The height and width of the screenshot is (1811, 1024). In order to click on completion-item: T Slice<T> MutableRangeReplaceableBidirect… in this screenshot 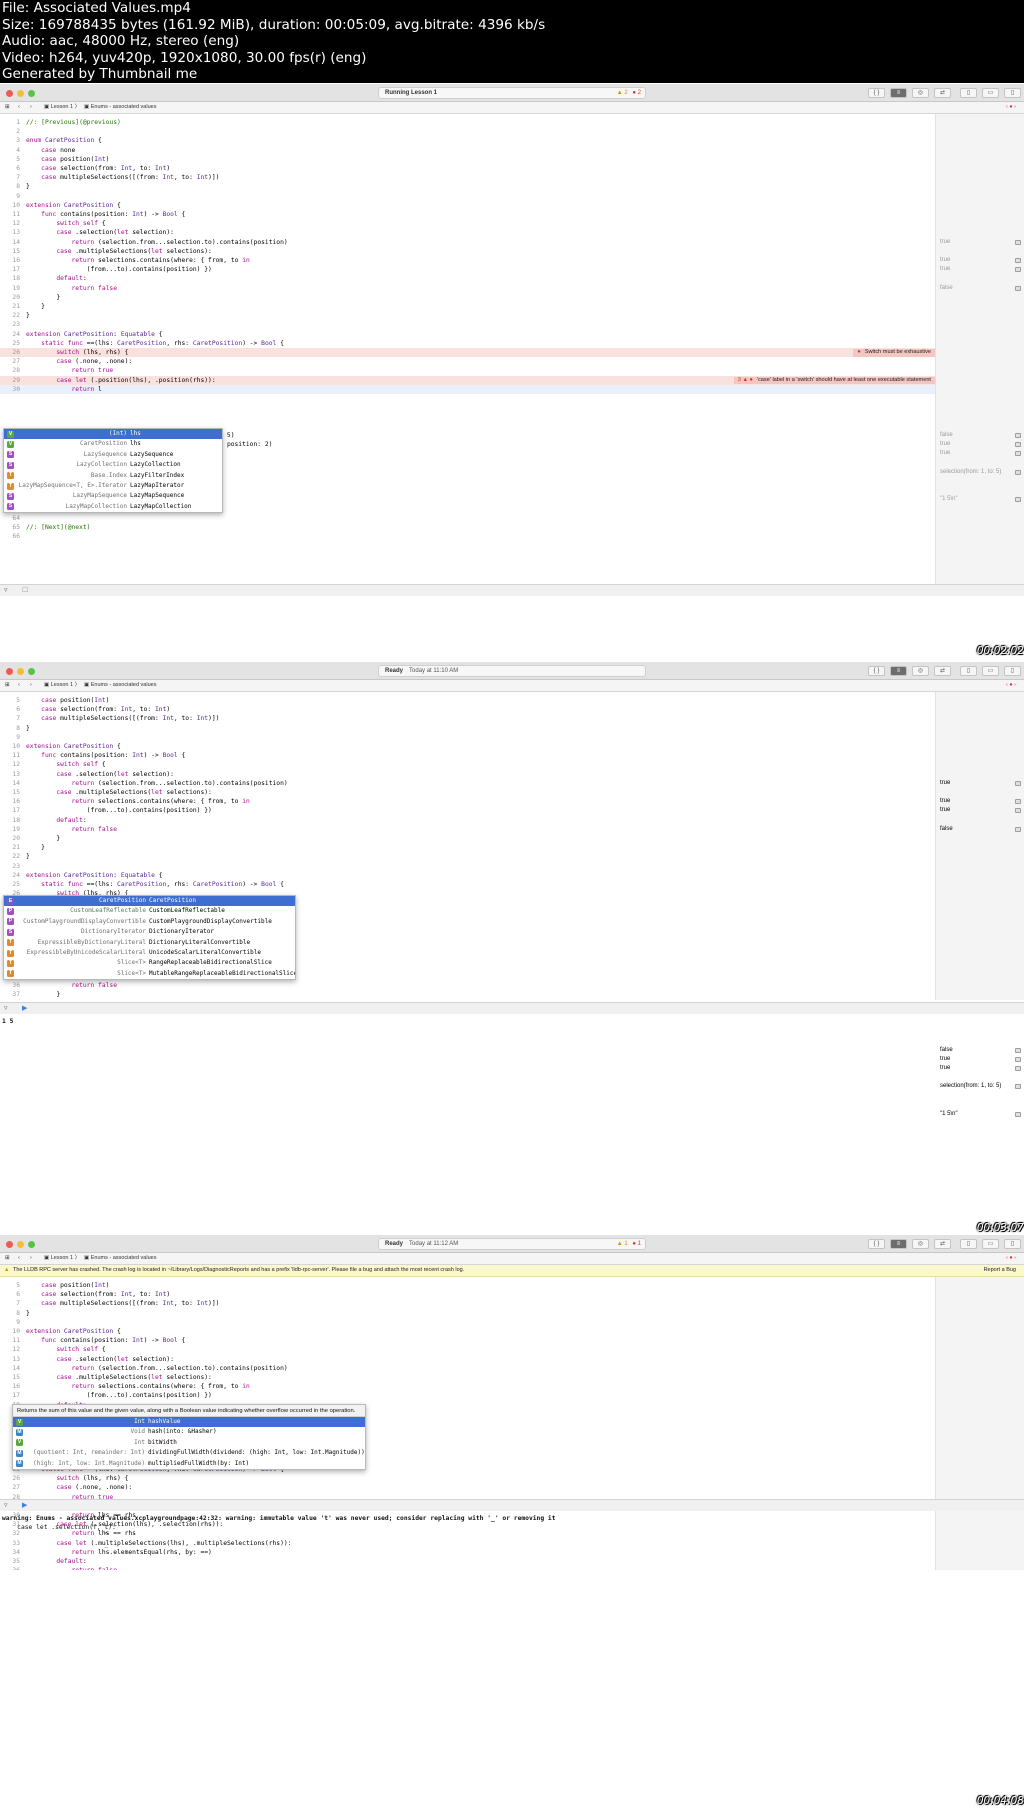, I will do `click(149, 974)`.